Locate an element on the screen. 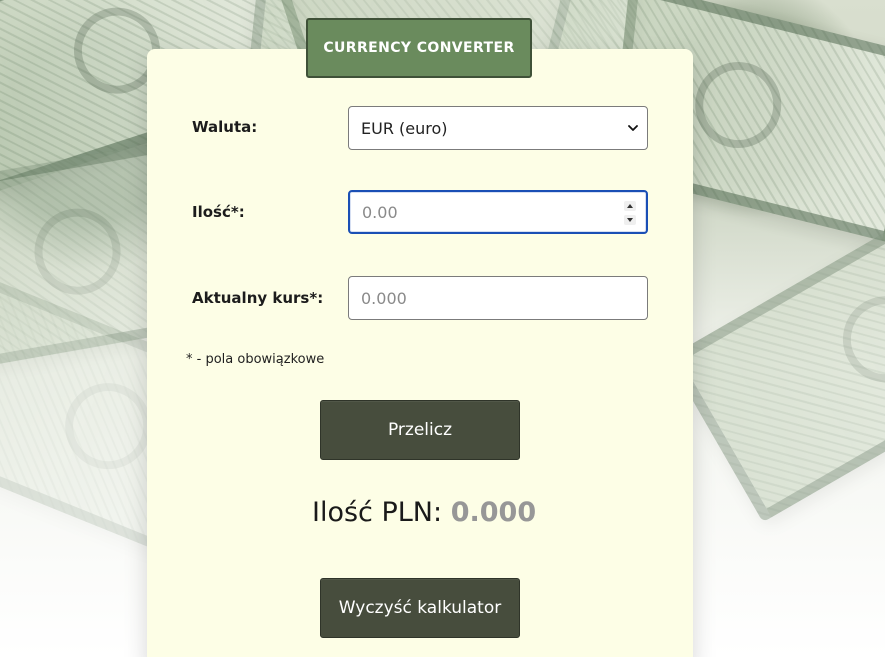 The image size is (885, 657). amount-label: Ilość*: is located at coordinates (218, 212).